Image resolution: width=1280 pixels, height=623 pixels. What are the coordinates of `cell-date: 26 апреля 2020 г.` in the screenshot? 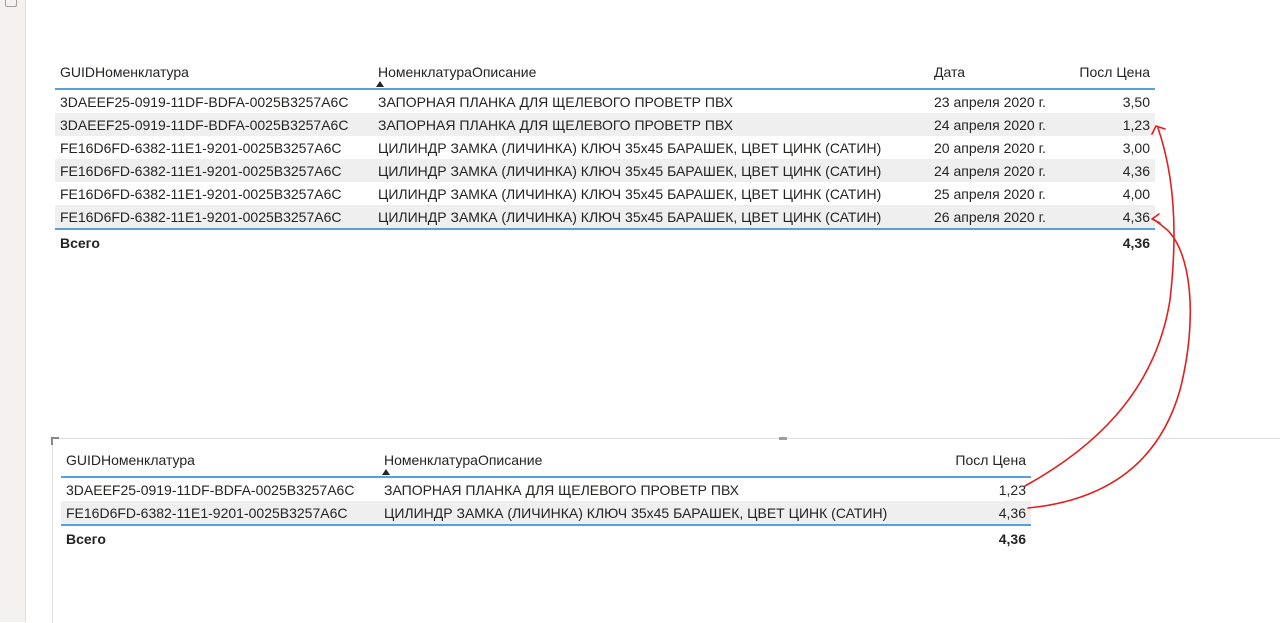 It's located at (994, 217).